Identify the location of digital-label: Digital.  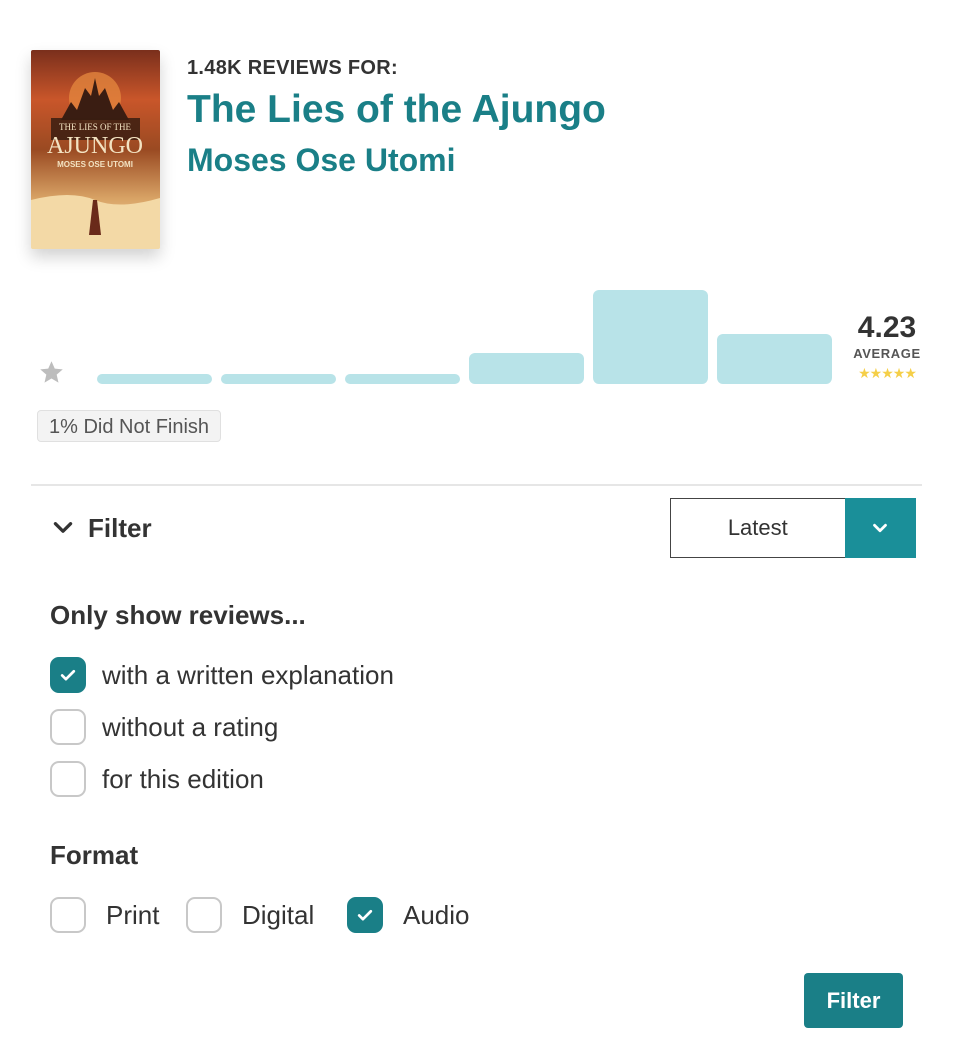
(278, 914).